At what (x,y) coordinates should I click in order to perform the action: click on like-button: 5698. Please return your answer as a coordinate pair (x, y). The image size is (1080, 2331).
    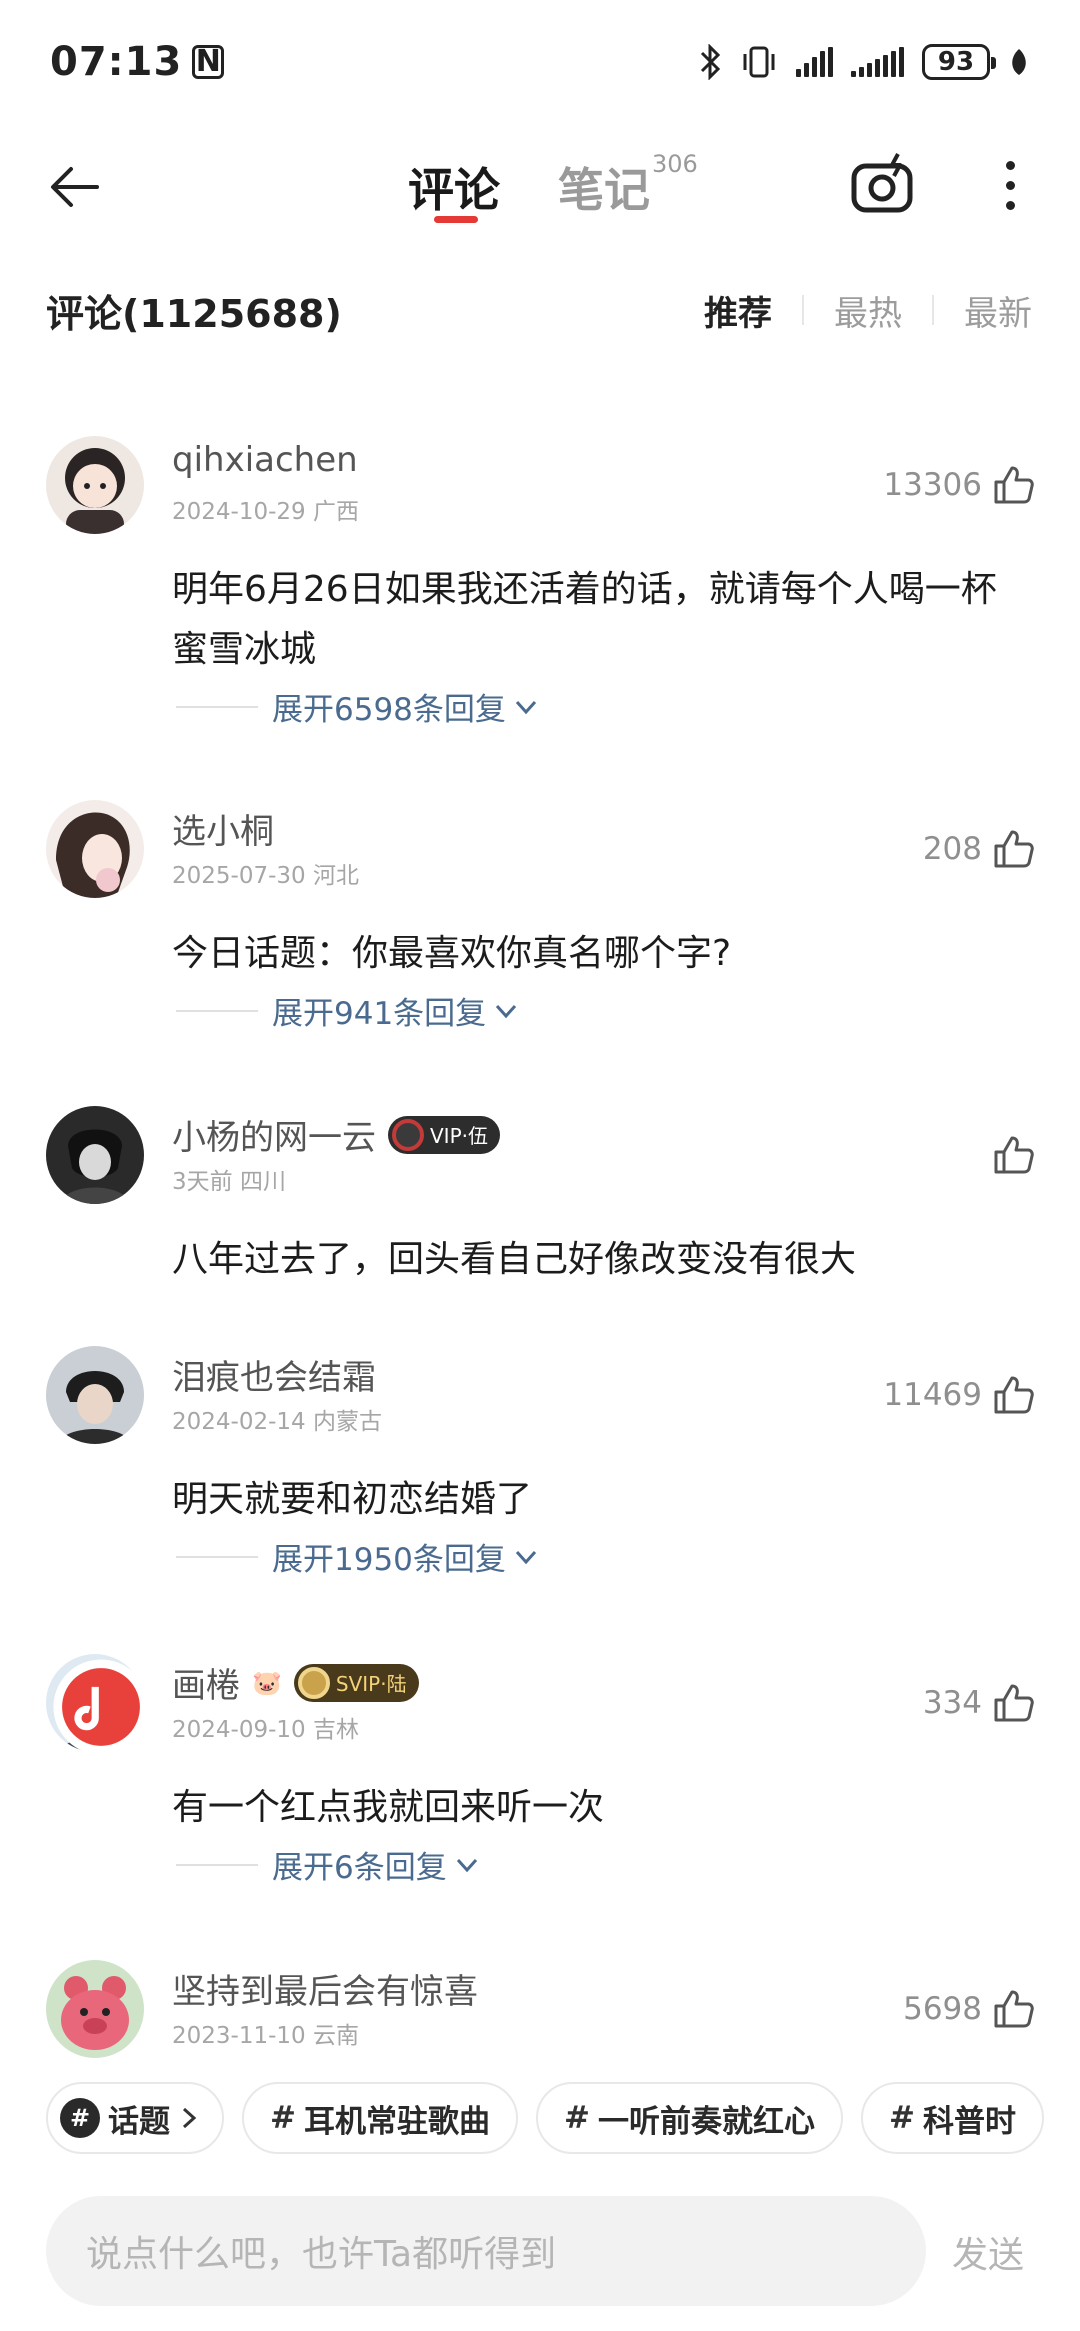
    Looking at the image, I should click on (969, 2009).